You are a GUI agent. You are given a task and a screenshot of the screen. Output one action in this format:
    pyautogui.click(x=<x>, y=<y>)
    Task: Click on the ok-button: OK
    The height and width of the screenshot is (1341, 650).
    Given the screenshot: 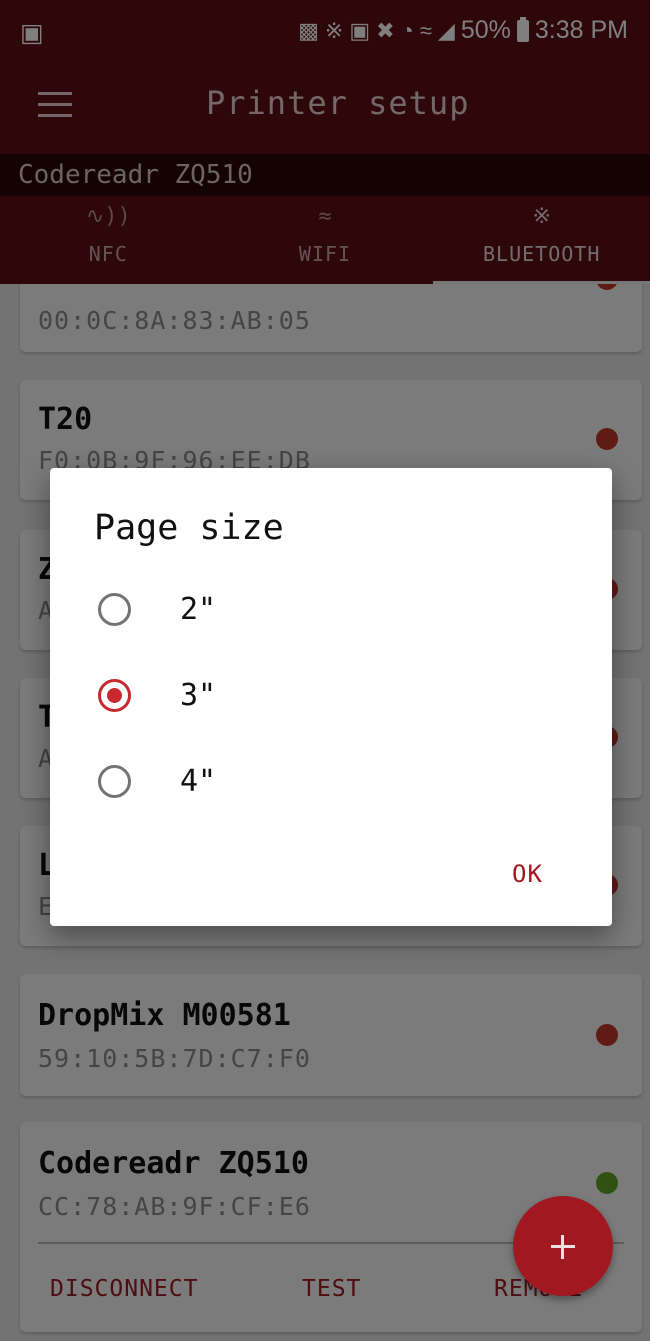 What is the action you would take?
    pyautogui.click(x=527, y=874)
    